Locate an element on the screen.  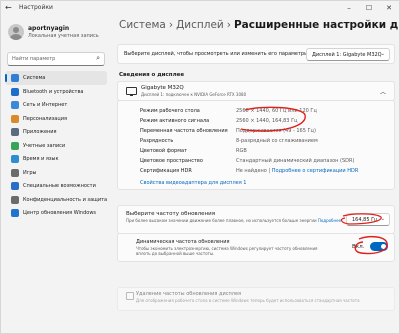
info-key: Переменная частота обновления is located at coordinates (184, 131).